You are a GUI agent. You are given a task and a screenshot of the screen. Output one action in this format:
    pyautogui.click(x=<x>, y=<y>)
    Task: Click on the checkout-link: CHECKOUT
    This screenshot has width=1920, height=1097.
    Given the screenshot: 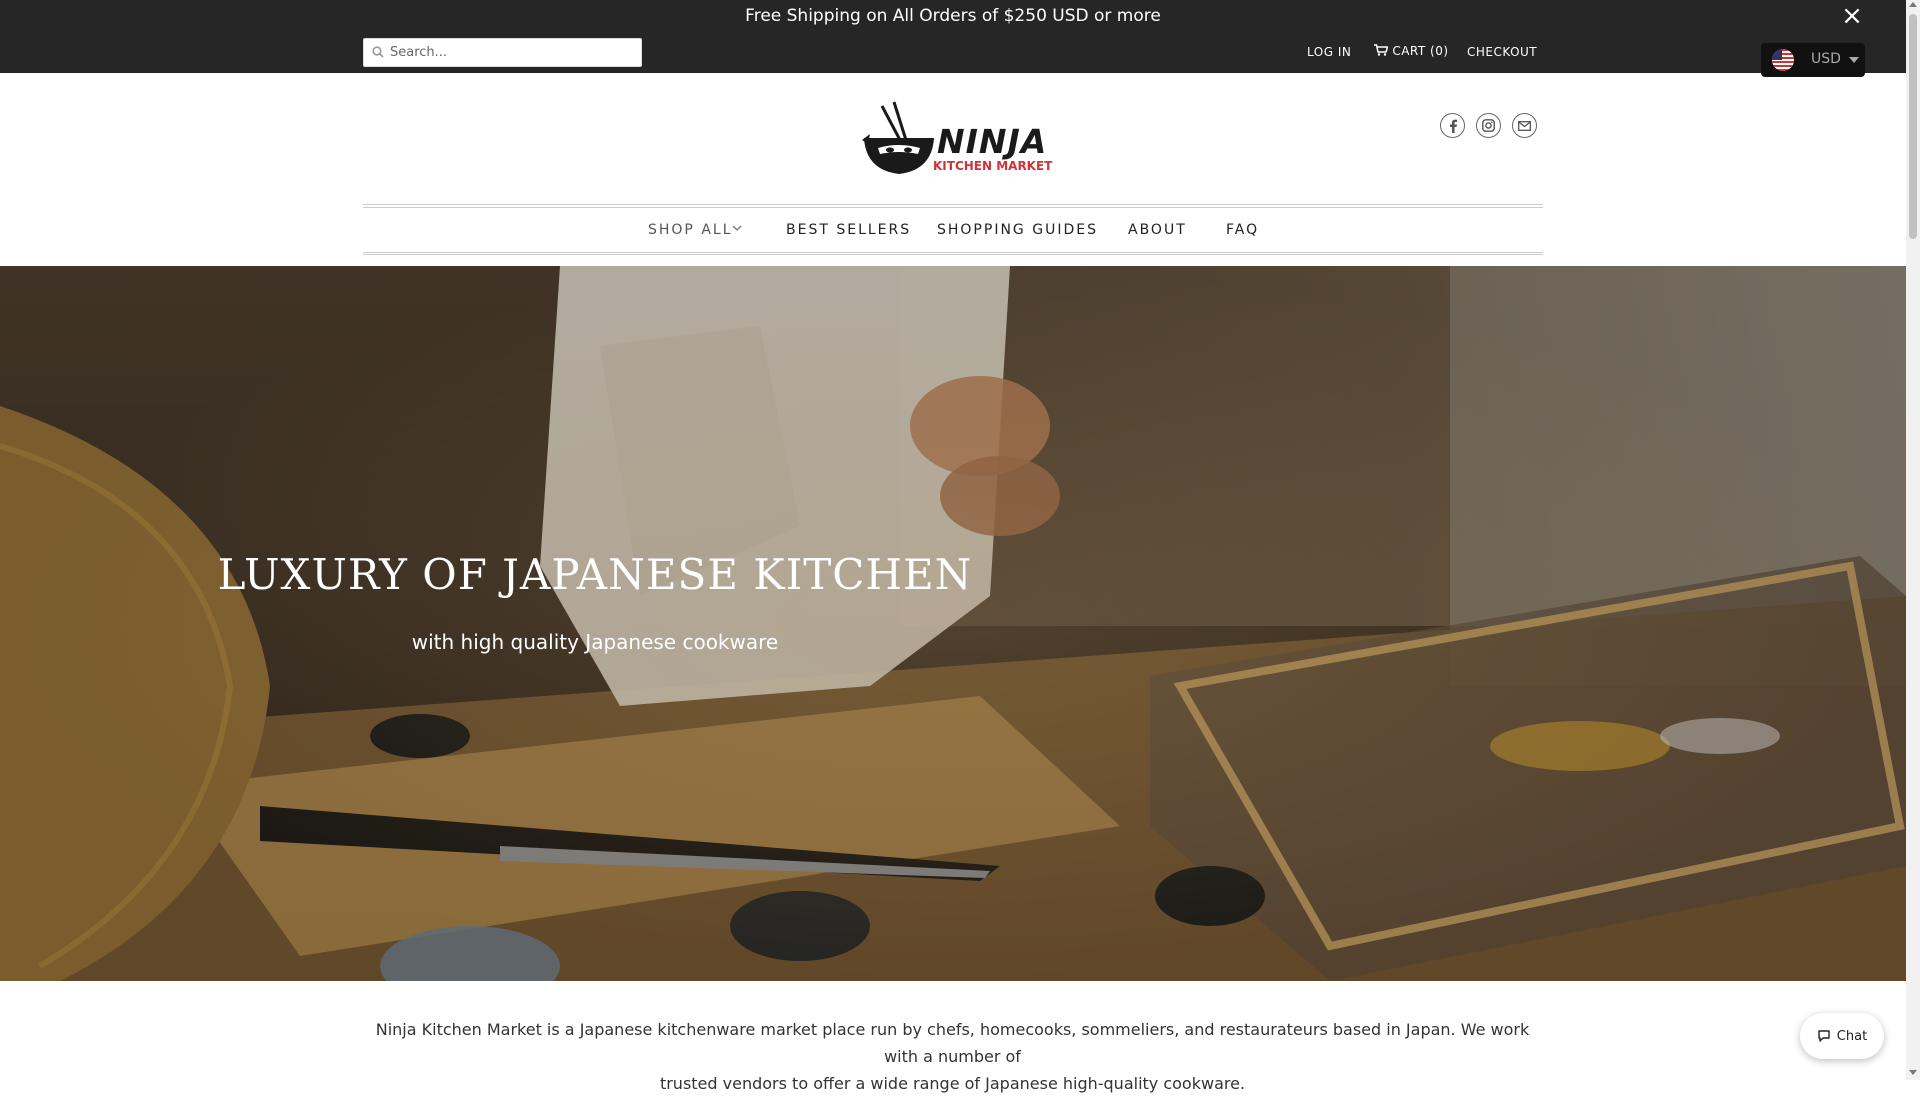 What is the action you would take?
    pyautogui.click(x=1502, y=52)
    